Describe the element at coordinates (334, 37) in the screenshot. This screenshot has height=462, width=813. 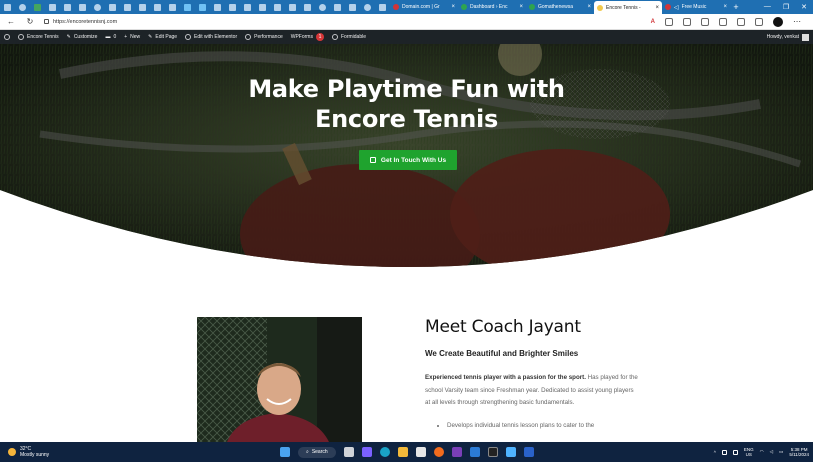
I see `formidable-icon` at that location.